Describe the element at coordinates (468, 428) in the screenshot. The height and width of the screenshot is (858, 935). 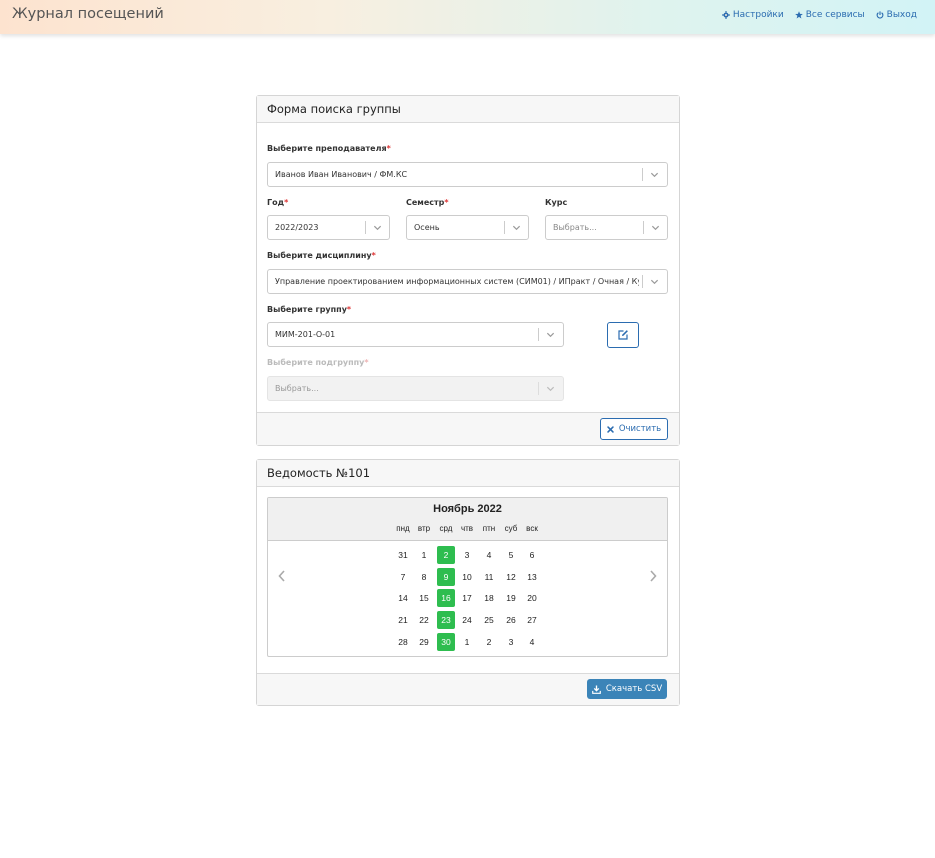
I see `group-search-card-footer: Очистить` at that location.